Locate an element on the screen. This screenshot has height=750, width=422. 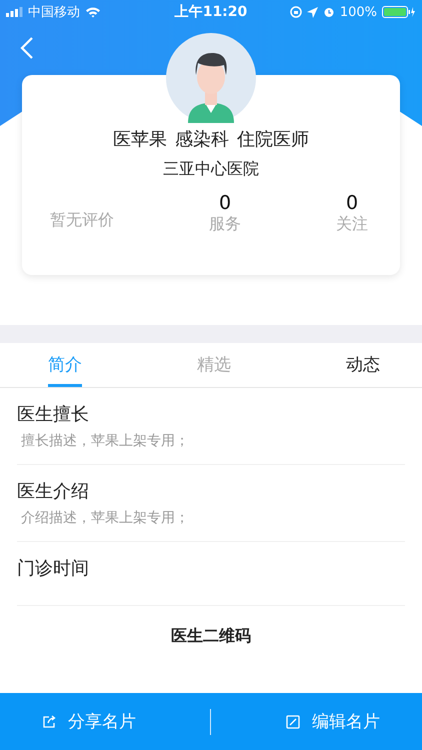
battery-icon is located at coordinates (399, 12).